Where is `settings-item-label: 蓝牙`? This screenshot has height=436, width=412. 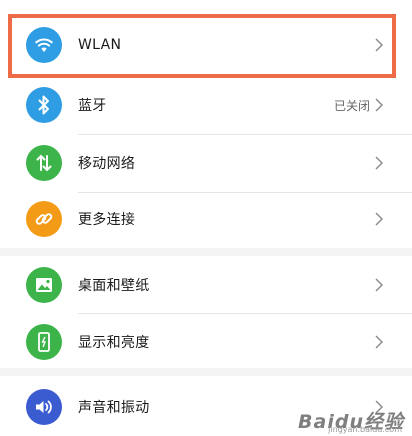 settings-item-label: 蓝牙 is located at coordinates (92, 106).